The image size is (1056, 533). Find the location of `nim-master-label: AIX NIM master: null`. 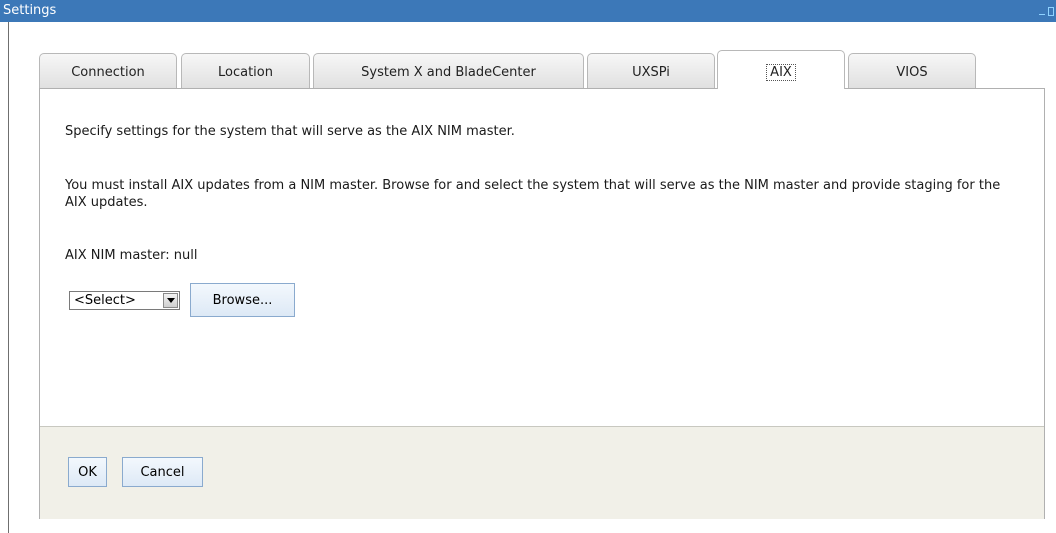

nim-master-label: AIX NIM master: null is located at coordinates (131, 255).